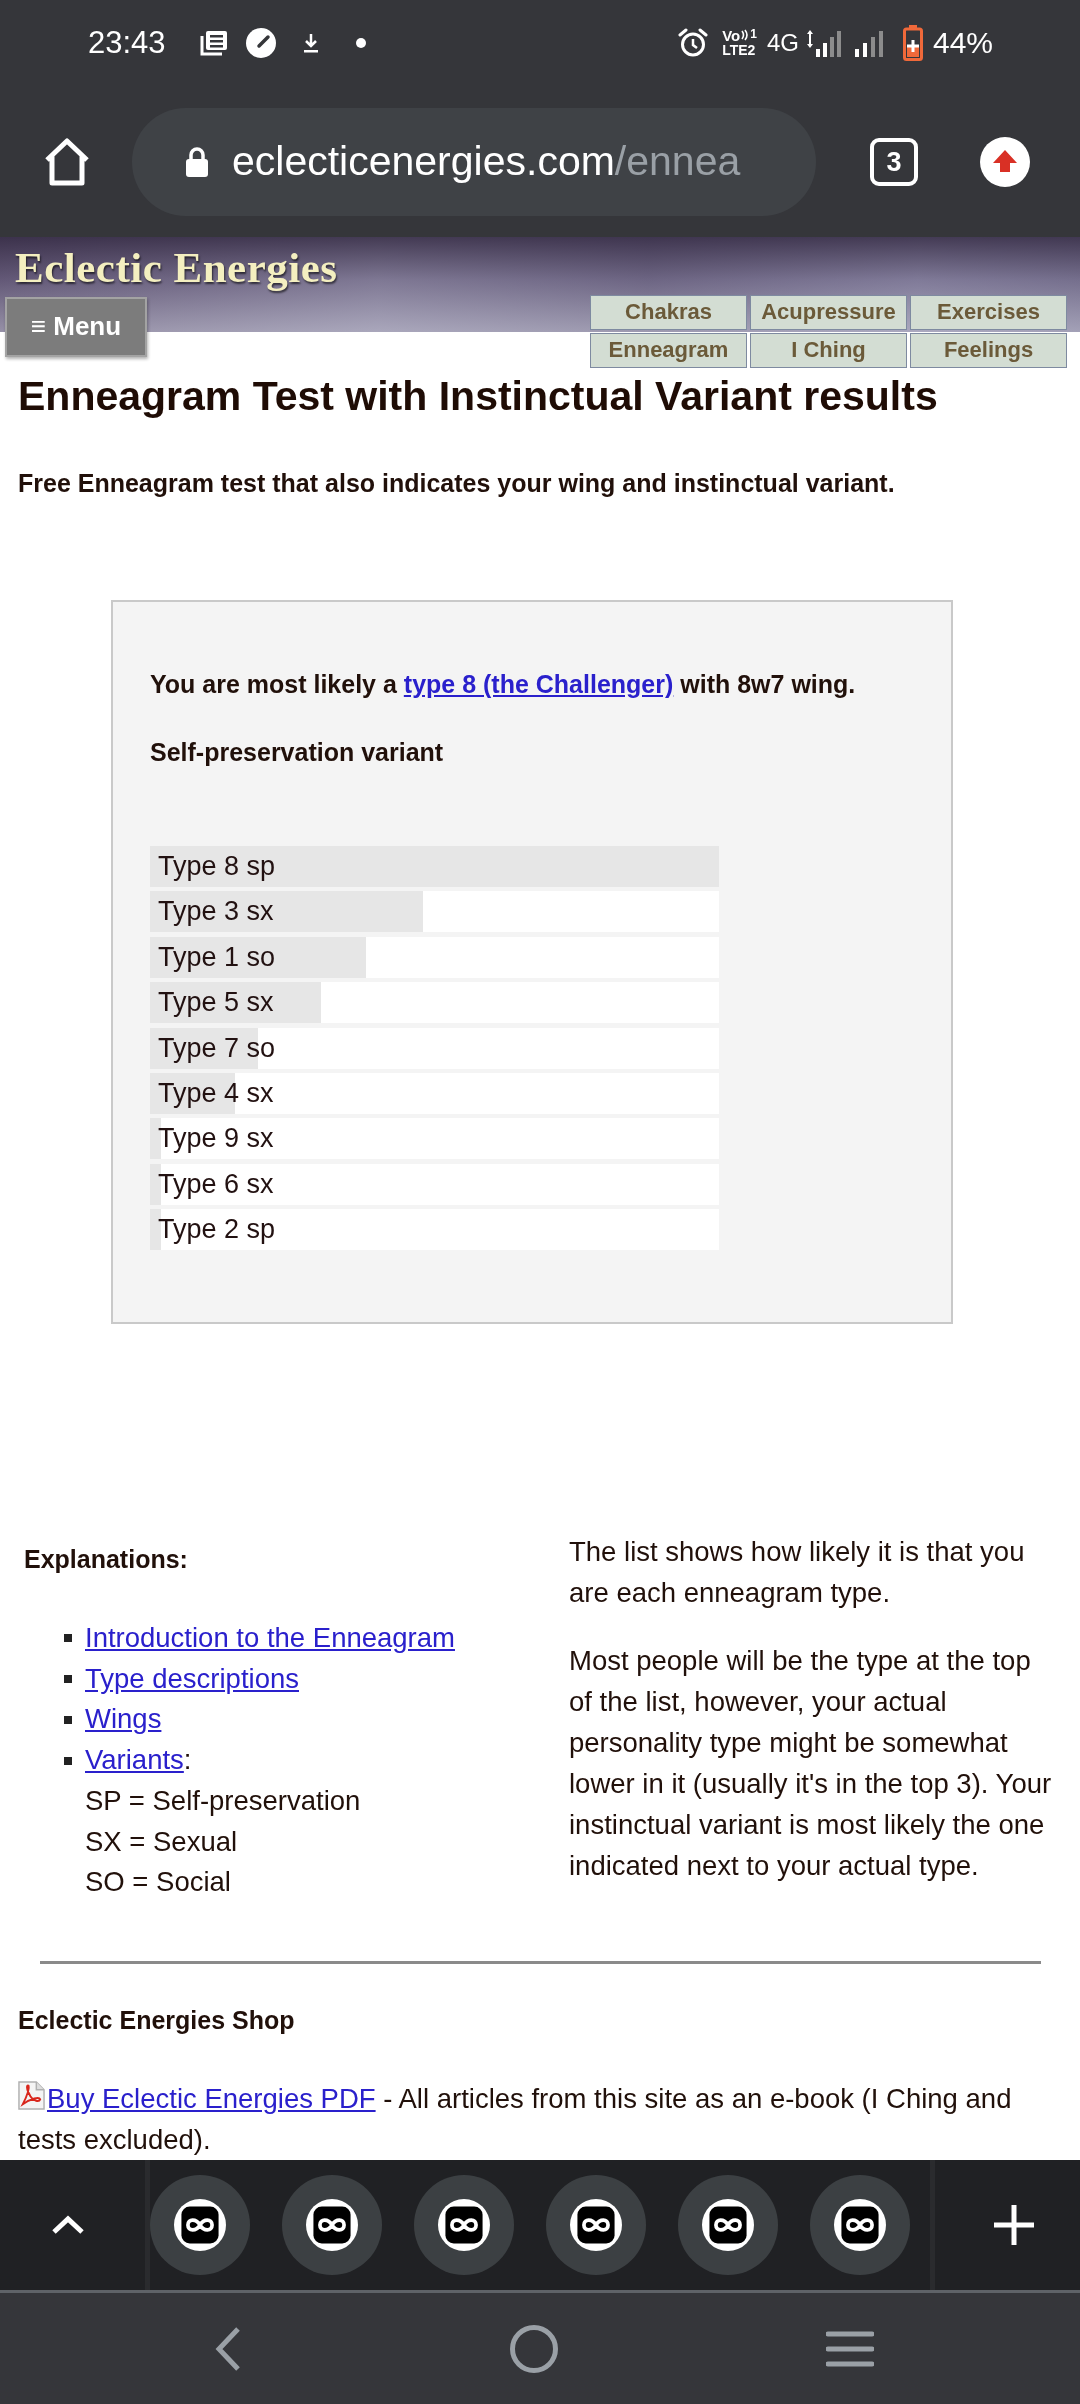  I want to click on nav-link: Acupressure, so click(828, 312).